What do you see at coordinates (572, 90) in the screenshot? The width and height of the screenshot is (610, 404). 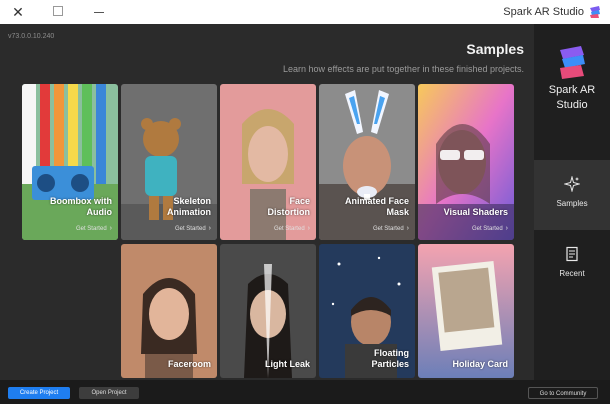 I see `brand-name: Spark AR` at bounding box center [572, 90].